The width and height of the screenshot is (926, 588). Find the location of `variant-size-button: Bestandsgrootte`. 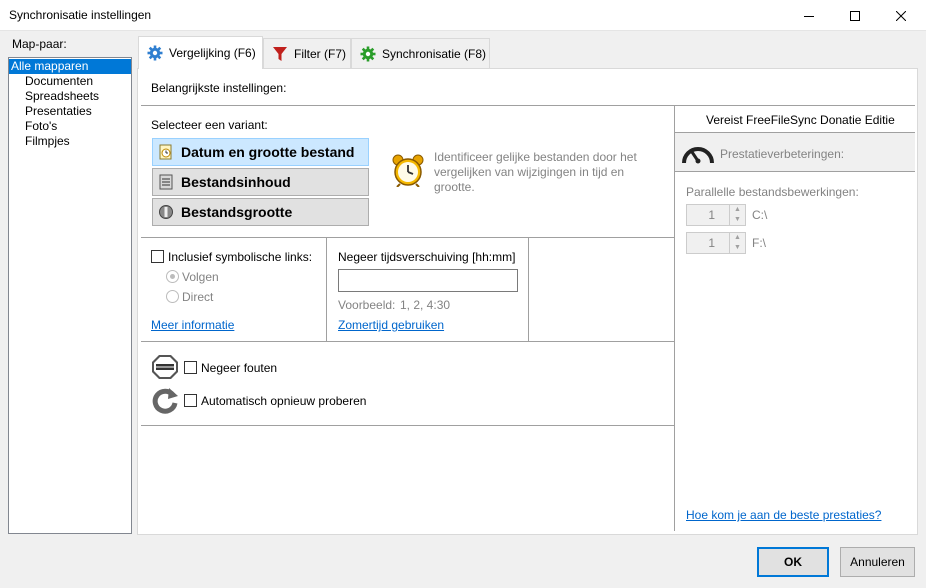

variant-size-button: Bestandsgrootte is located at coordinates (260, 212).